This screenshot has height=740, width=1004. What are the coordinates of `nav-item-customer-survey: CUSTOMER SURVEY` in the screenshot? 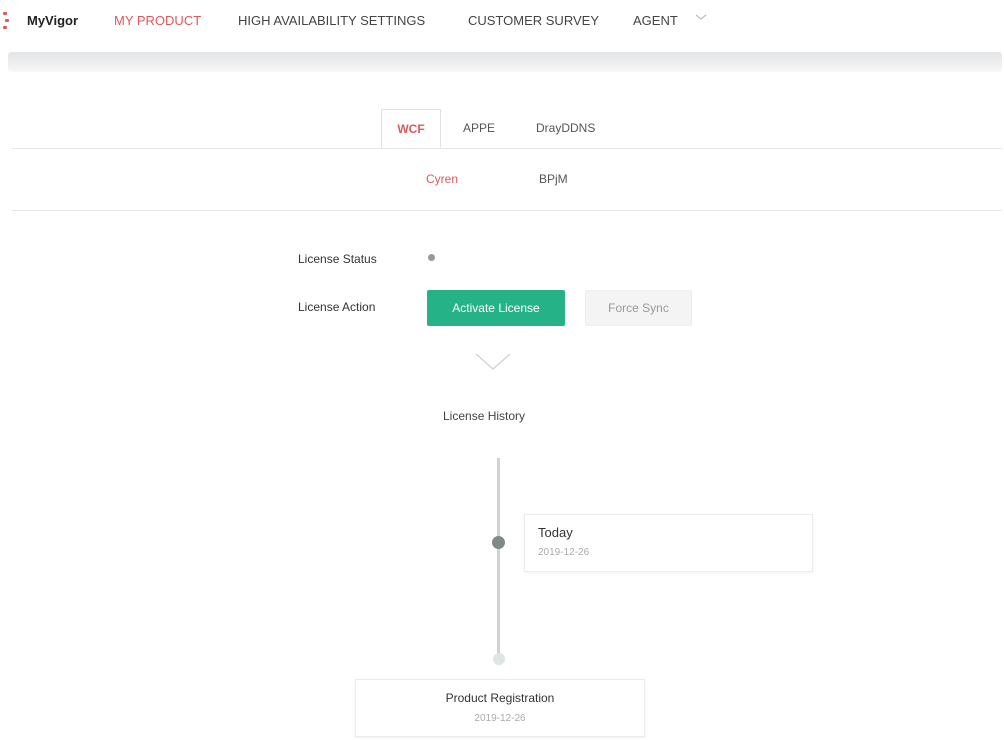 It's located at (533, 20).